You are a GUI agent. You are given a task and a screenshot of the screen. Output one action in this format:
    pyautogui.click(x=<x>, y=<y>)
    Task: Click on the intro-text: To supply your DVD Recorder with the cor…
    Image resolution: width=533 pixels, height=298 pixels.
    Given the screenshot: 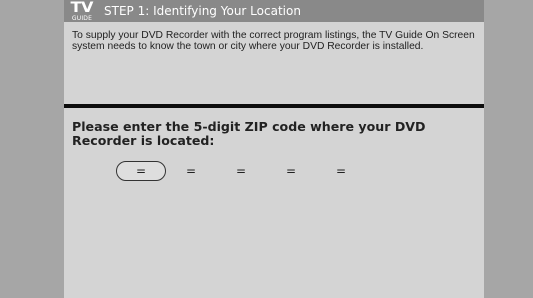 What is the action you would take?
    pyautogui.click(x=273, y=41)
    